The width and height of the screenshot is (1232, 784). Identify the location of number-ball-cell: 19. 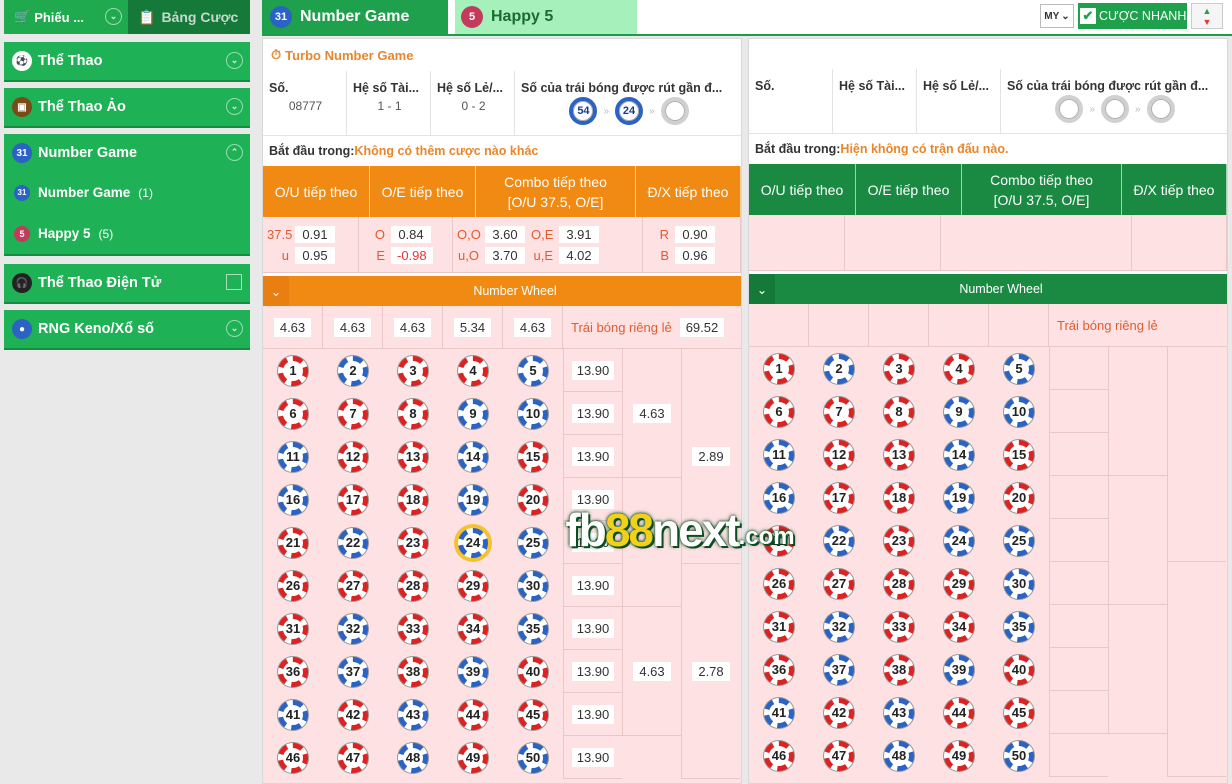
(473, 499).